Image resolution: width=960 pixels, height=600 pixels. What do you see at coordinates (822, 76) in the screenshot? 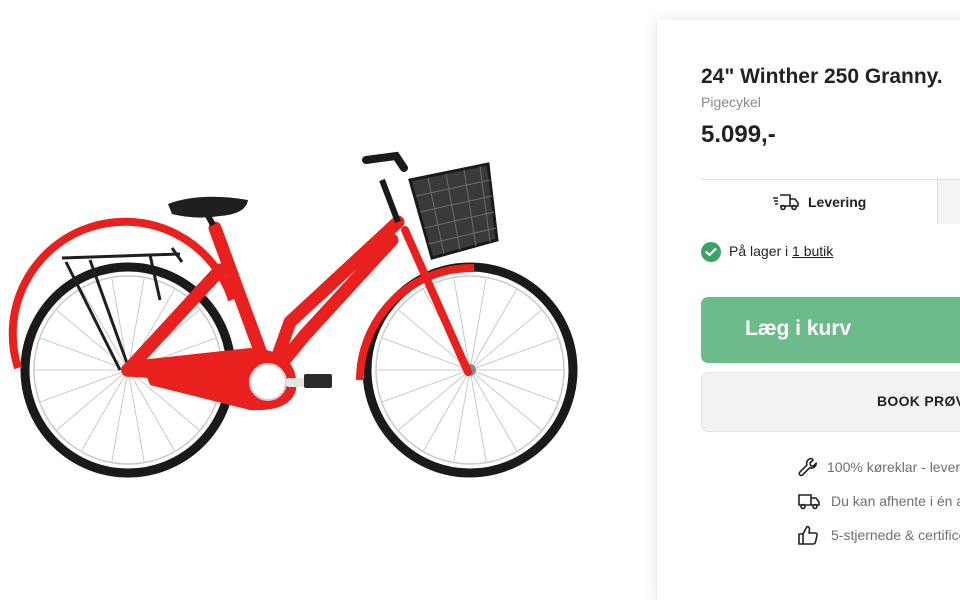
I see `product-title: 24" Winther 250 Granny.` at bounding box center [822, 76].